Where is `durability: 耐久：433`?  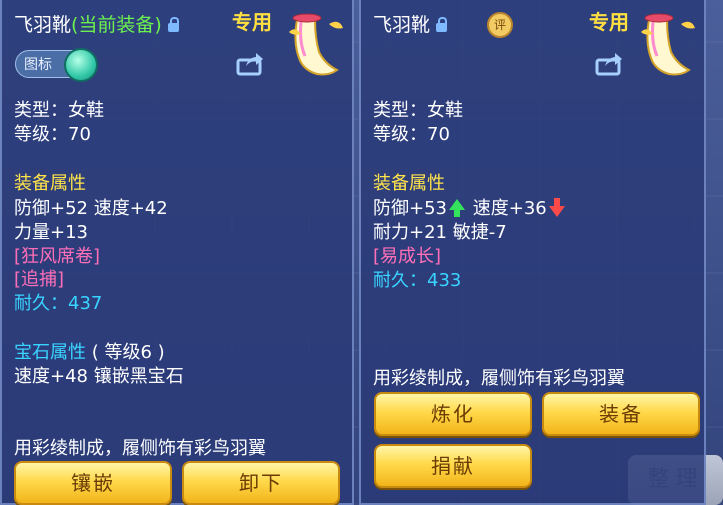 durability: 耐久：433 is located at coordinates (417, 280).